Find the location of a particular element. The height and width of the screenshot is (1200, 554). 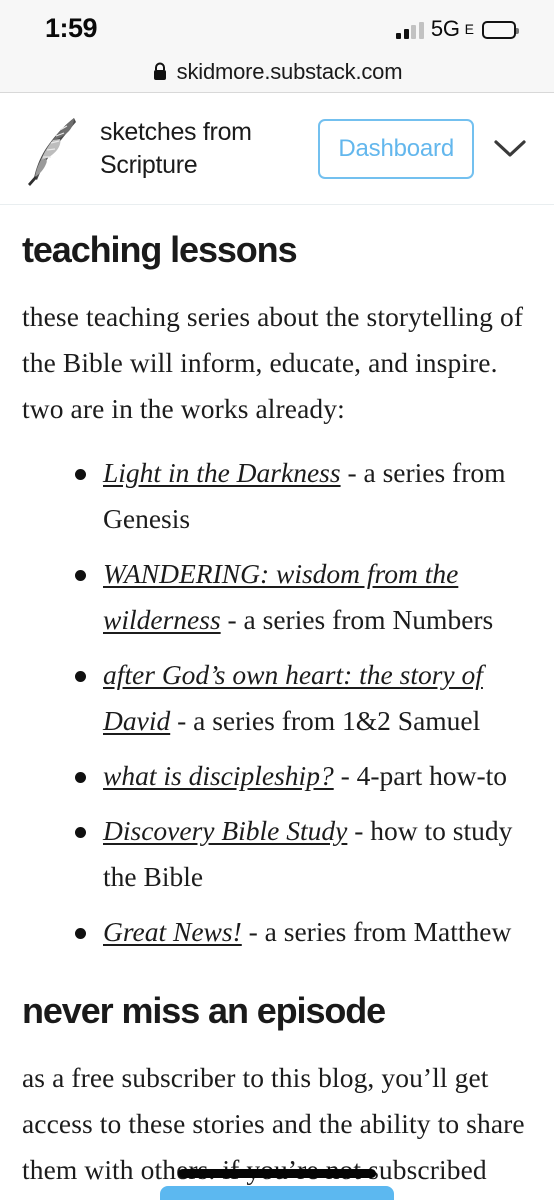

section-heading-never-miss: never miss an episode is located at coordinates (204, 1010).